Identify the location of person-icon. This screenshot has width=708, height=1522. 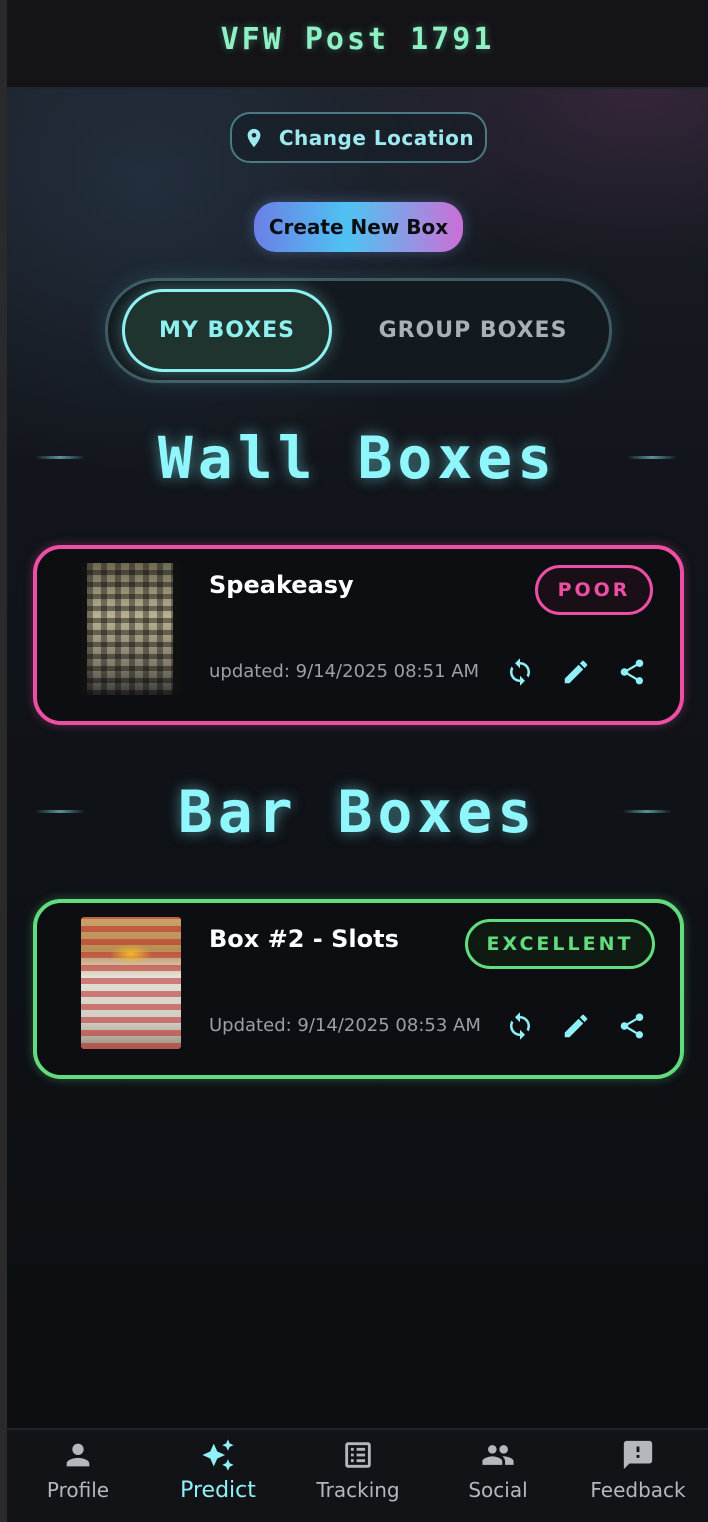
(78, 1455).